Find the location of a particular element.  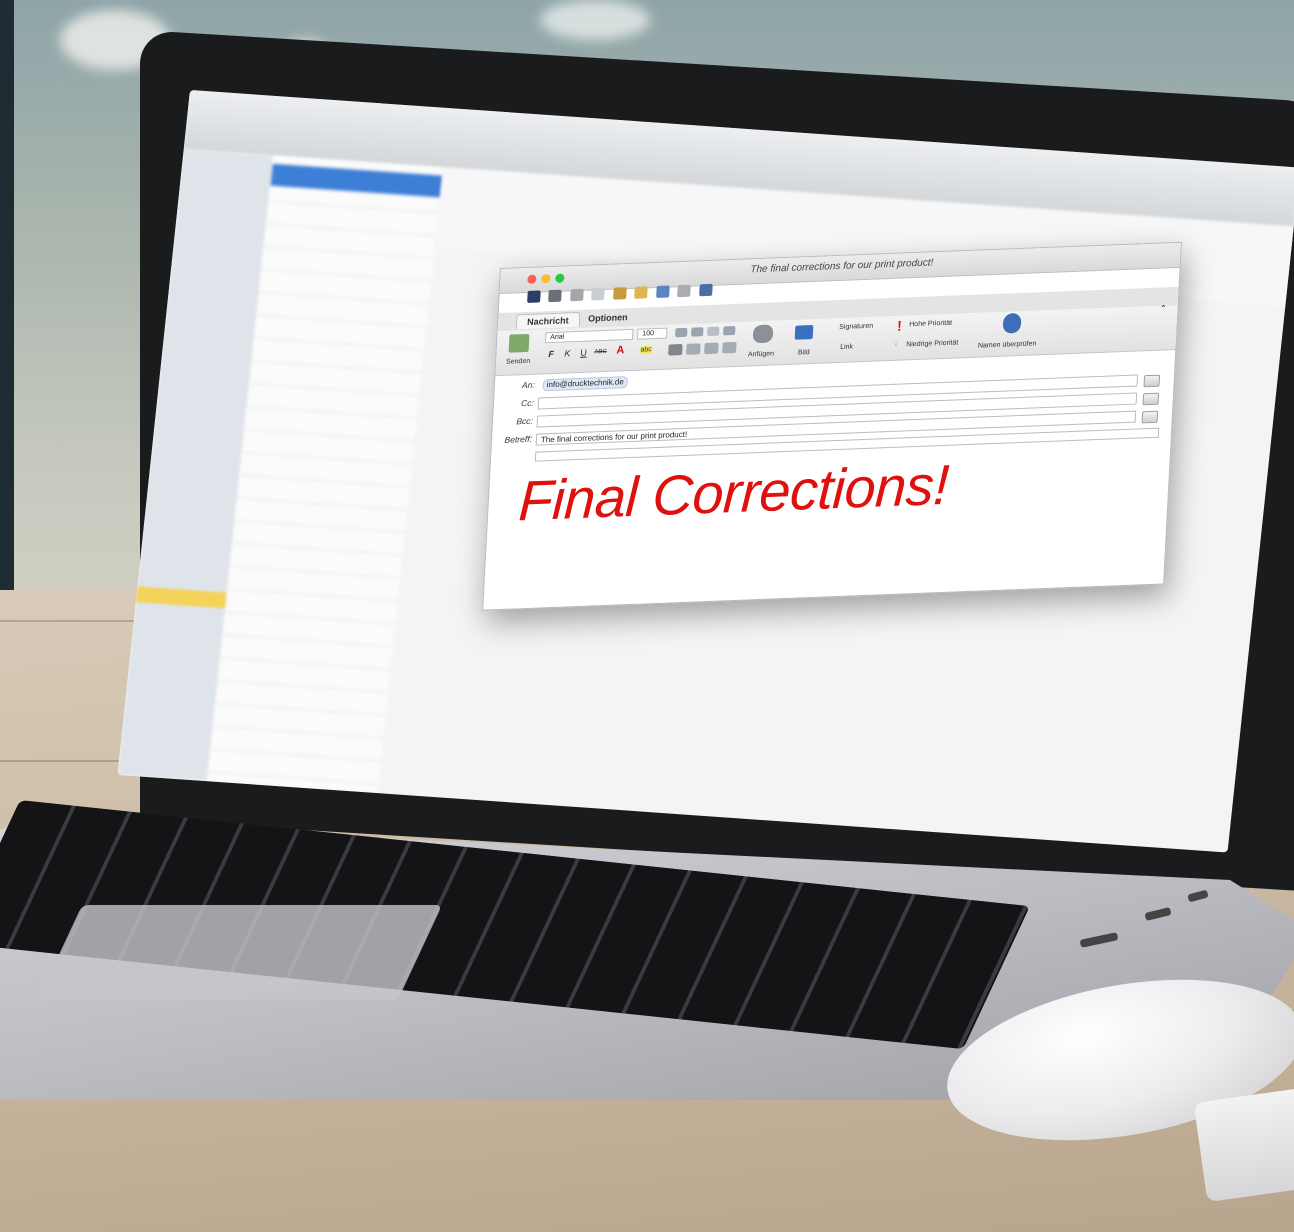

low-priority-icon: ↓ is located at coordinates (896, 344).